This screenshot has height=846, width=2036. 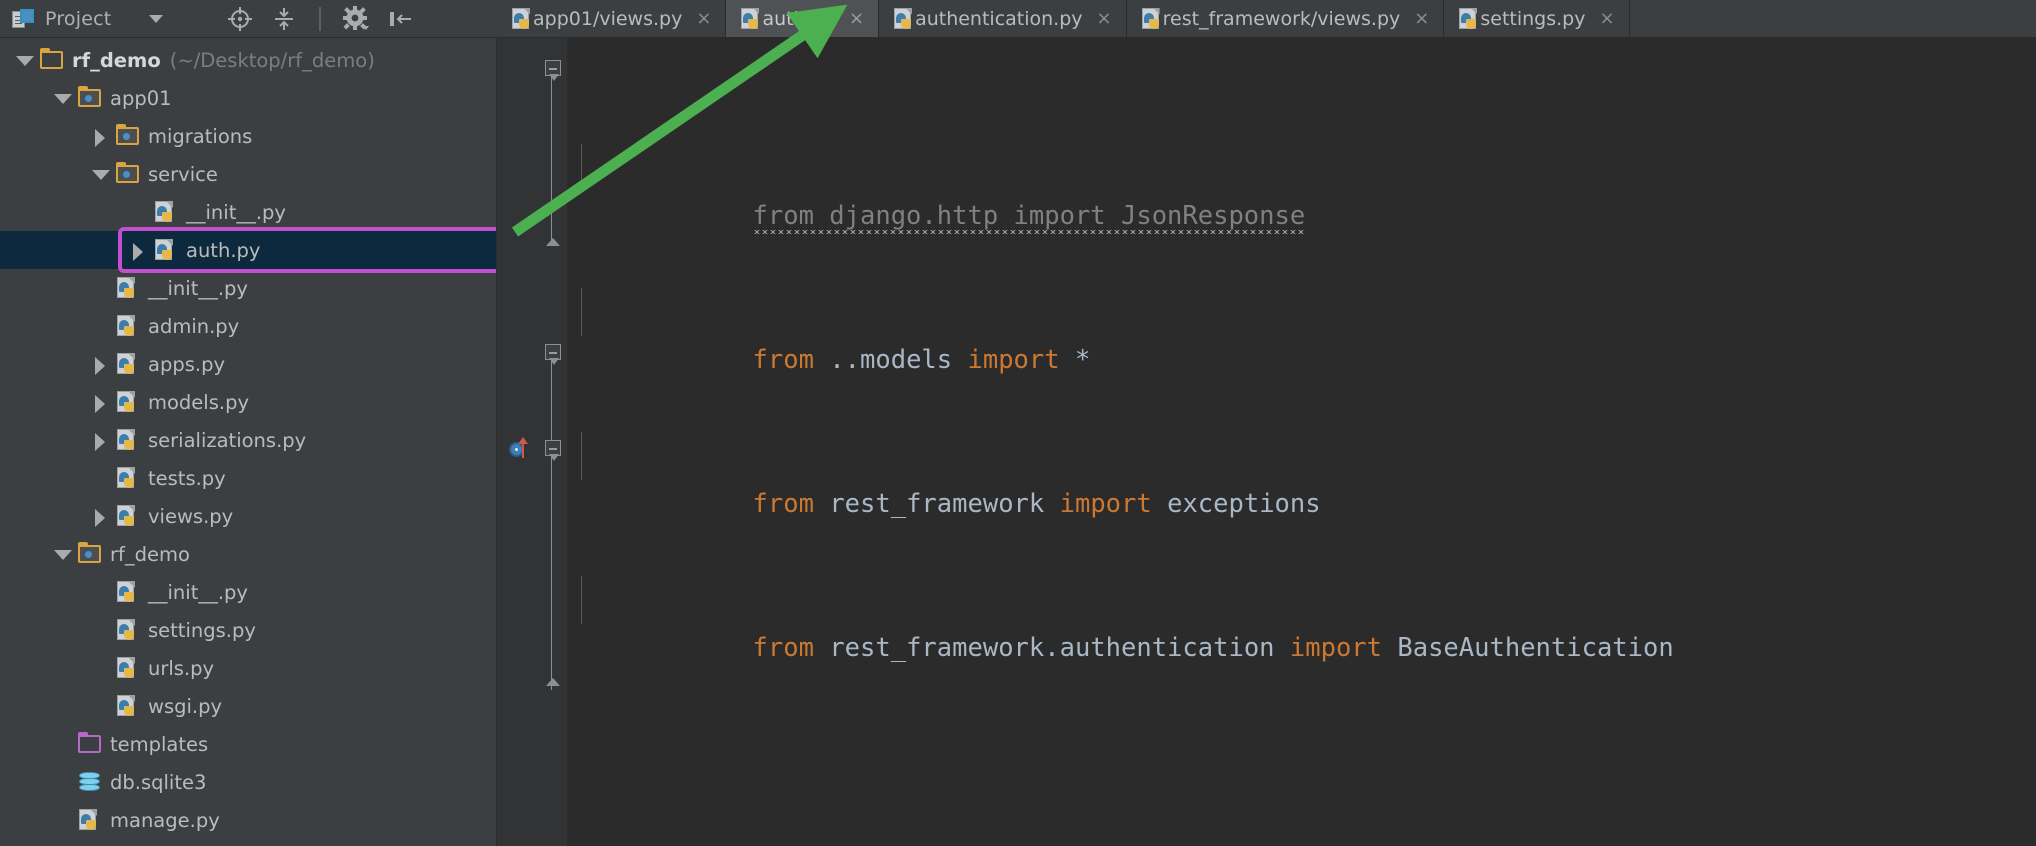 I want to click on tab-authentication: authentication.py ×, so click(x=1003, y=18).